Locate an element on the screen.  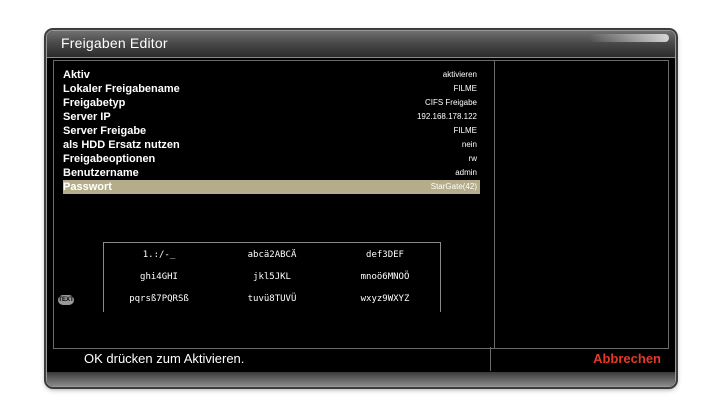
keypad-top-border is located at coordinates (272, 242).